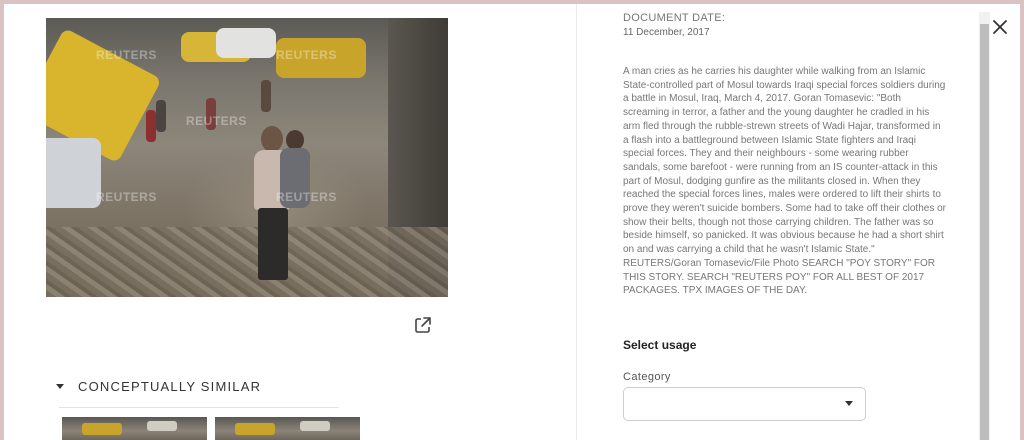  Describe the element at coordinates (170, 386) in the screenshot. I see `similar-section-title: CONCEPTUALLY SIMILAR` at that location.